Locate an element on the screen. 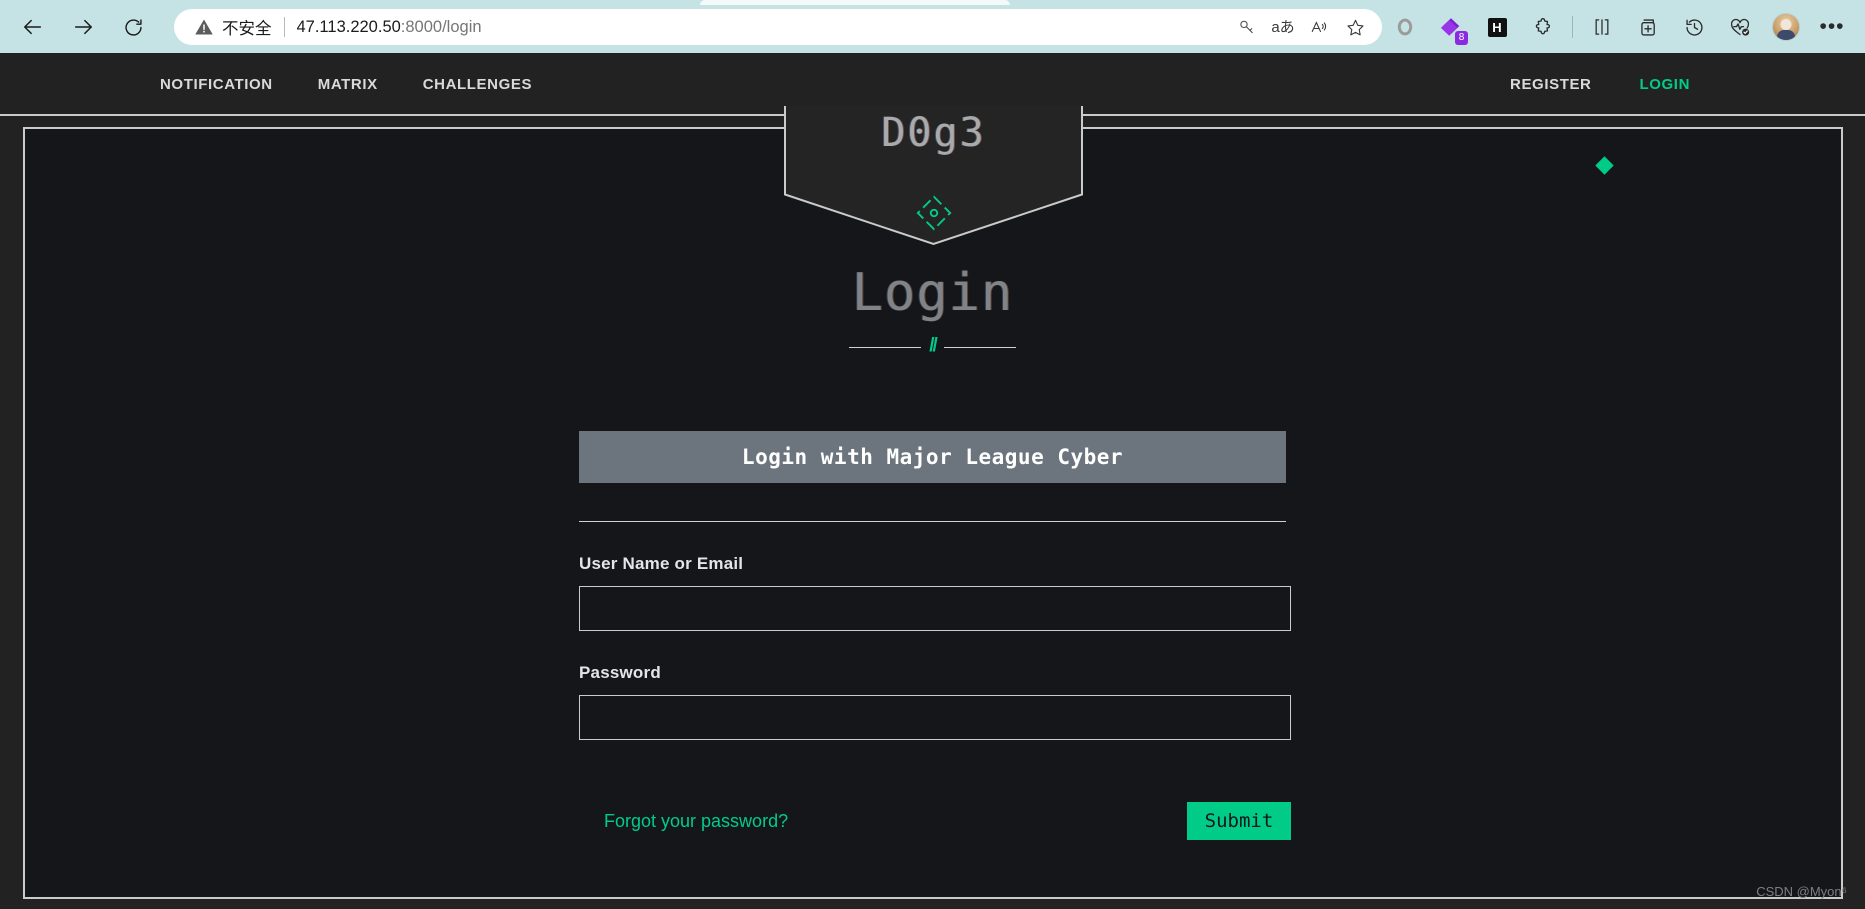 This screenshot has width=1865, height=909. reload-icon is located at coordinates (133, 27).